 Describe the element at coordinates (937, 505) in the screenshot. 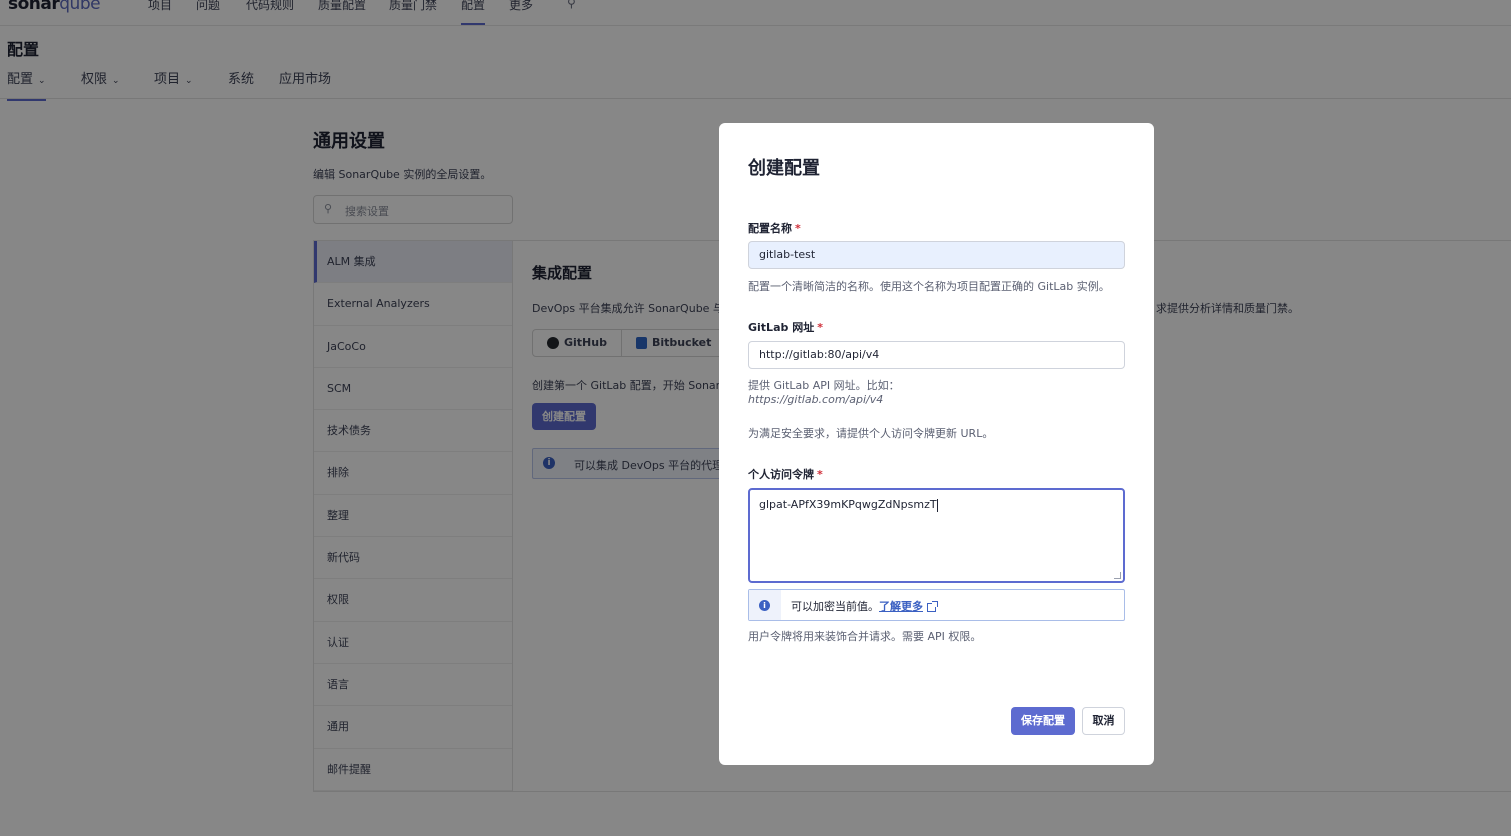

I see `text-caret` at that location.